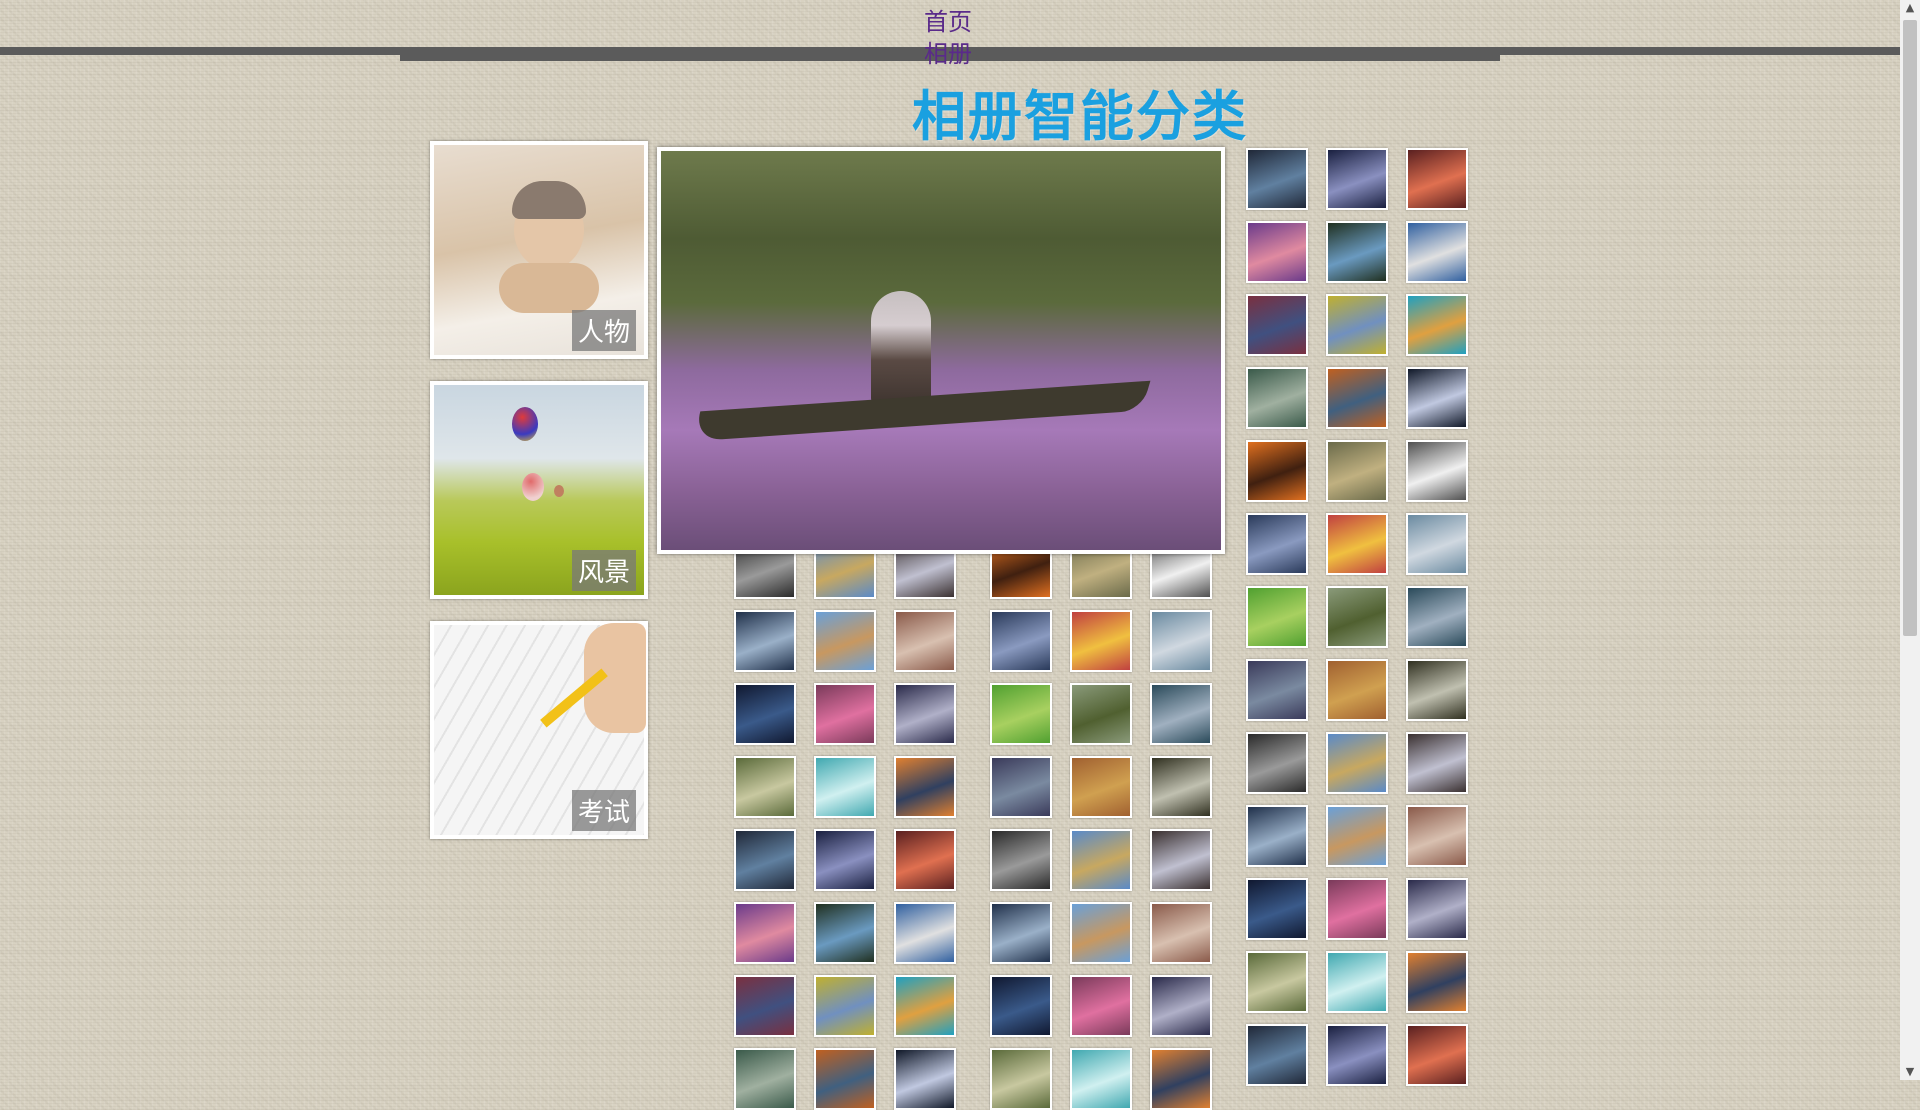 The image size is (1920, 1110). What do you see at coordinates (1910, 328) in the screenshot?
I see `scrollbar-thumb` at bounding box center [1910, 328].